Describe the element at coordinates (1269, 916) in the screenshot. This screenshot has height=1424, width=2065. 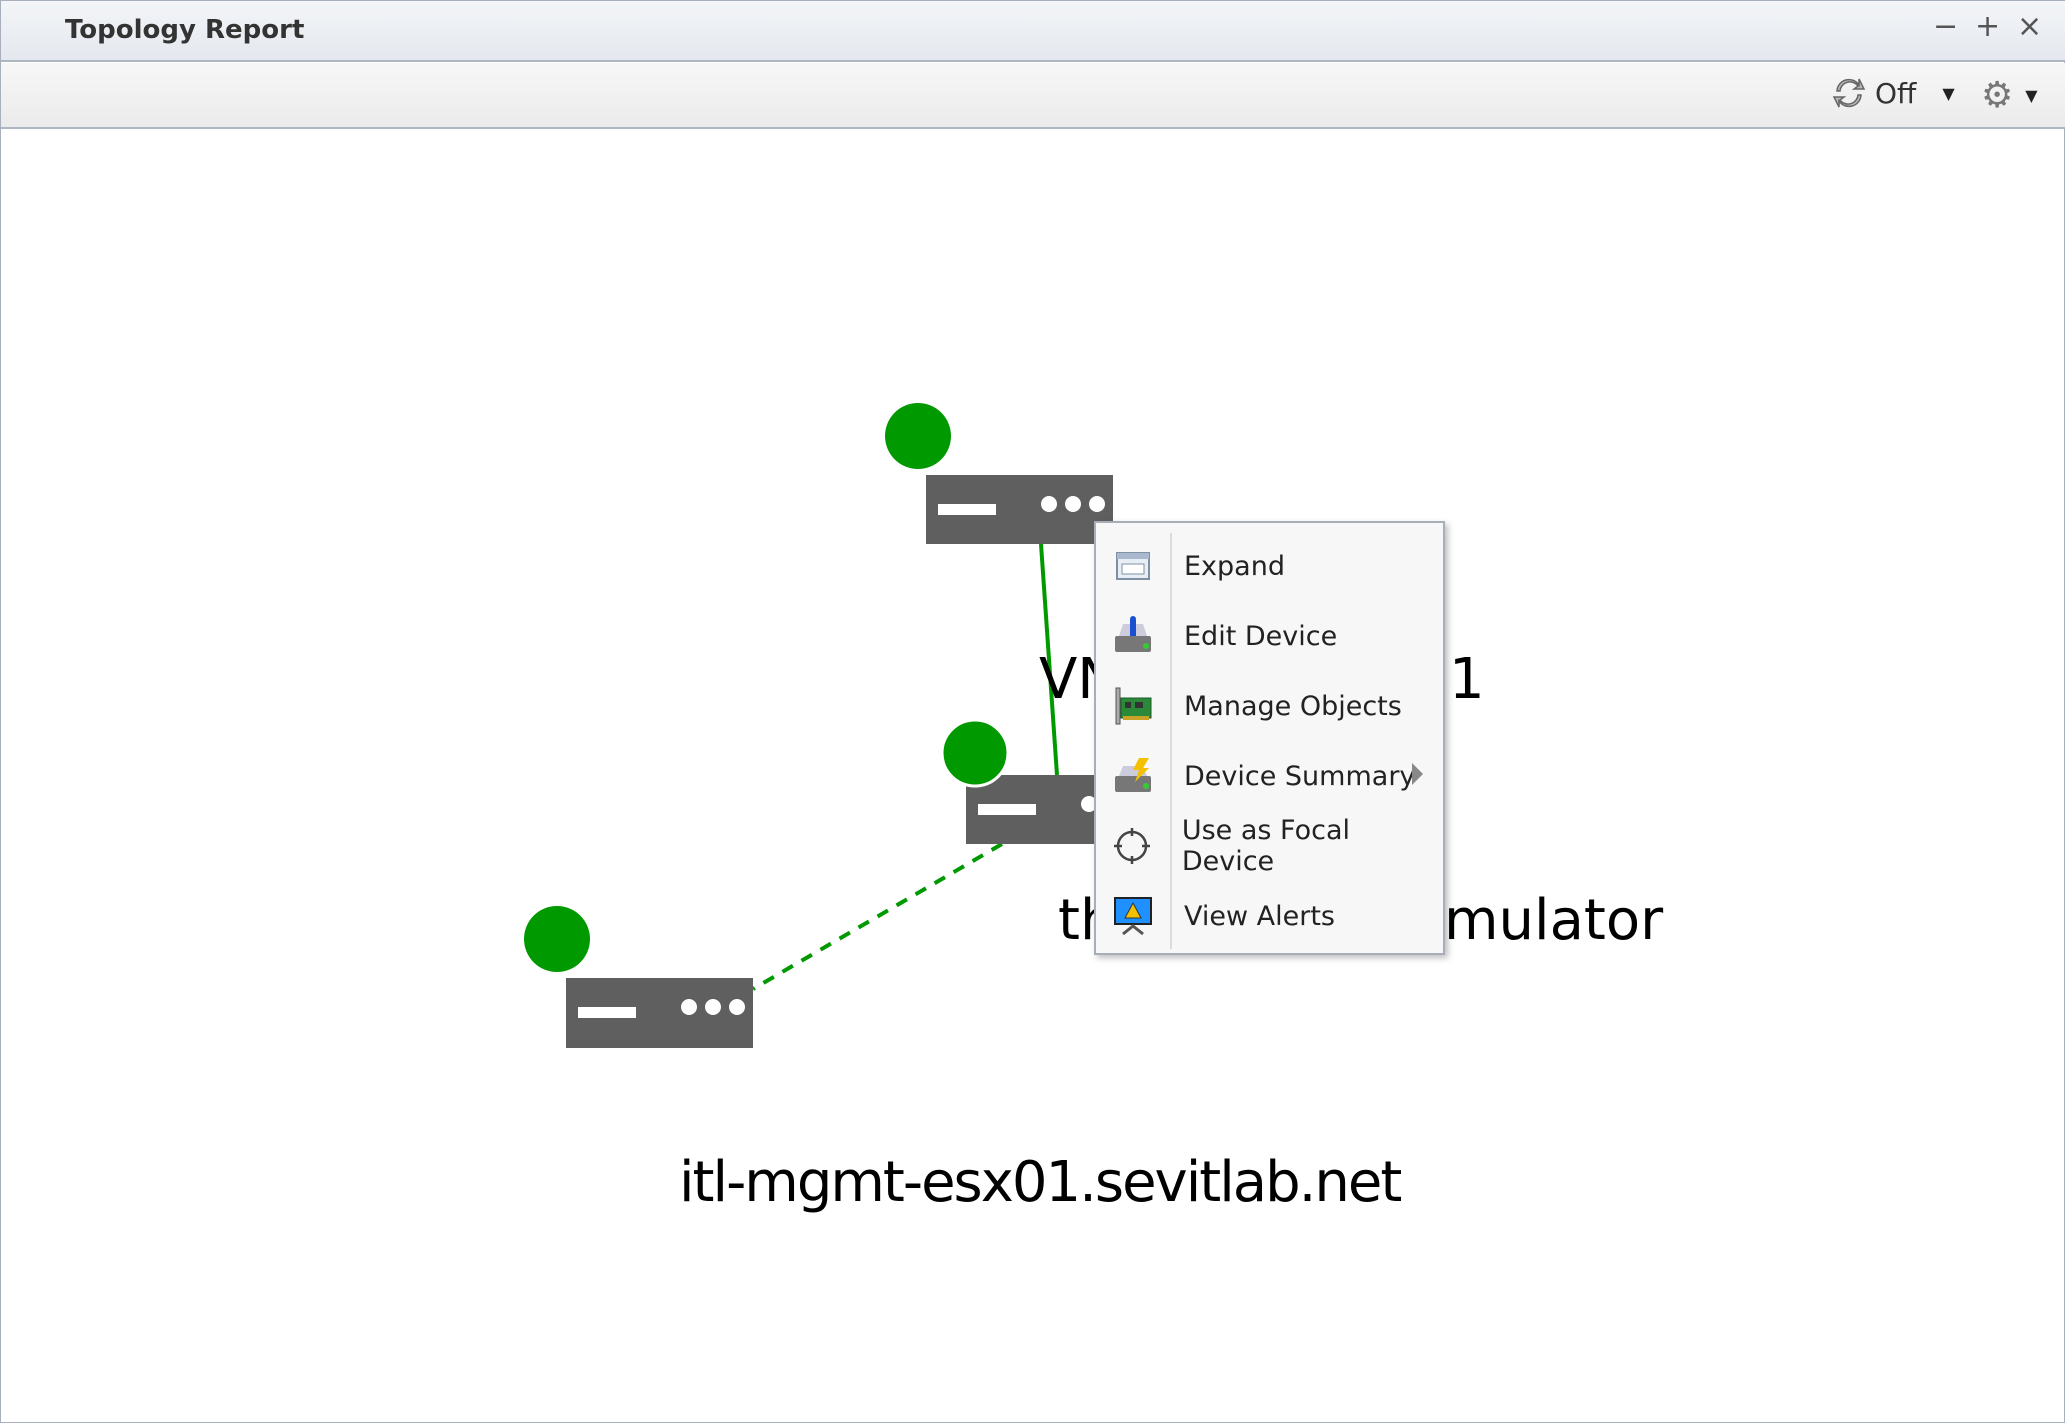
I see `menu-item-view-alerts: View Alerts` at that location.